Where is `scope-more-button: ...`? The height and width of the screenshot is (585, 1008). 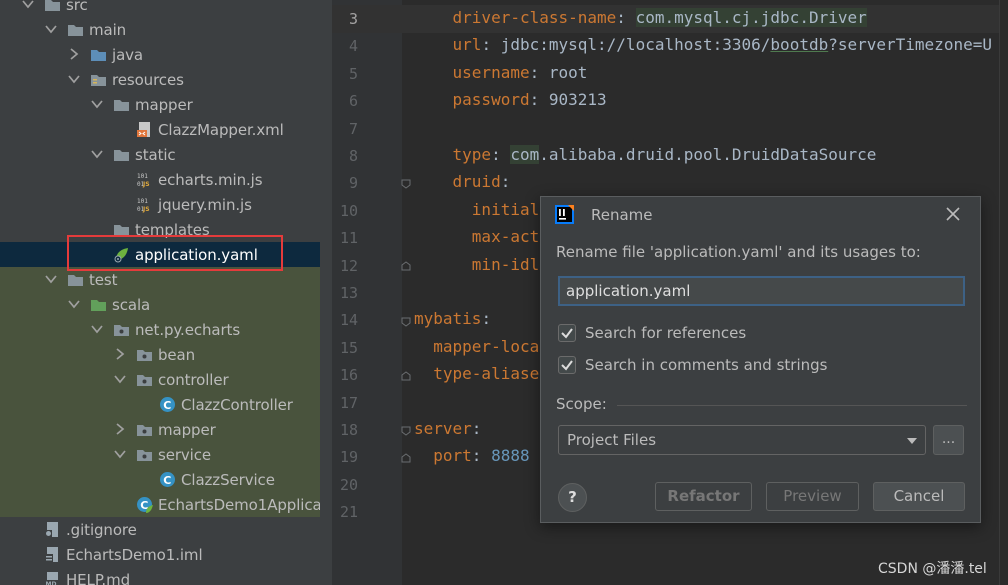
scope-more-button: ... is located at coordinates (948, 440).